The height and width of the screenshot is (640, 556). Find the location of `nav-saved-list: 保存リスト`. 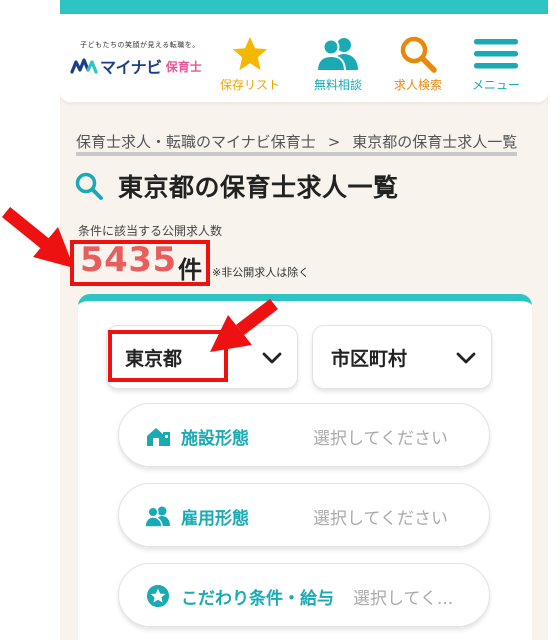

nav-saved-list: 保存リスト is located at coordinates (250, 63).